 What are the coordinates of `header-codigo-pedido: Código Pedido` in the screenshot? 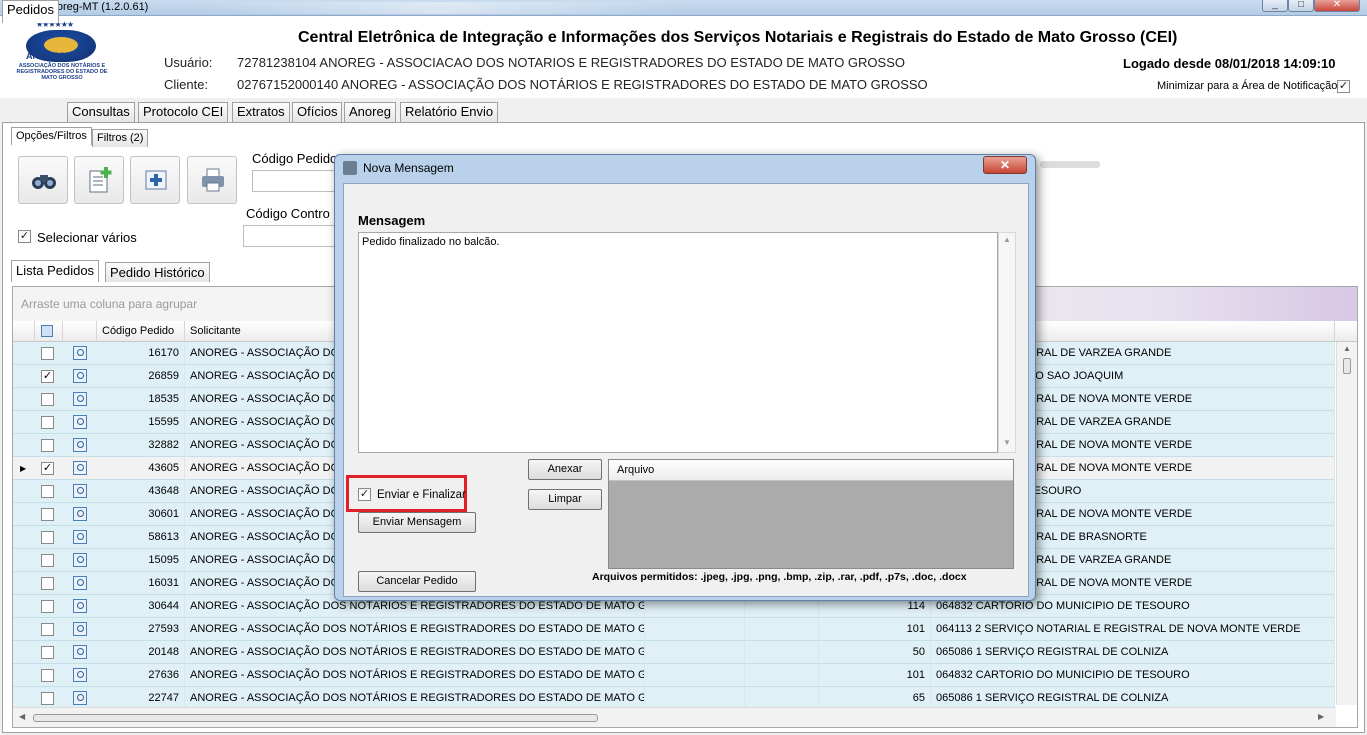 It's located at (141, 331).